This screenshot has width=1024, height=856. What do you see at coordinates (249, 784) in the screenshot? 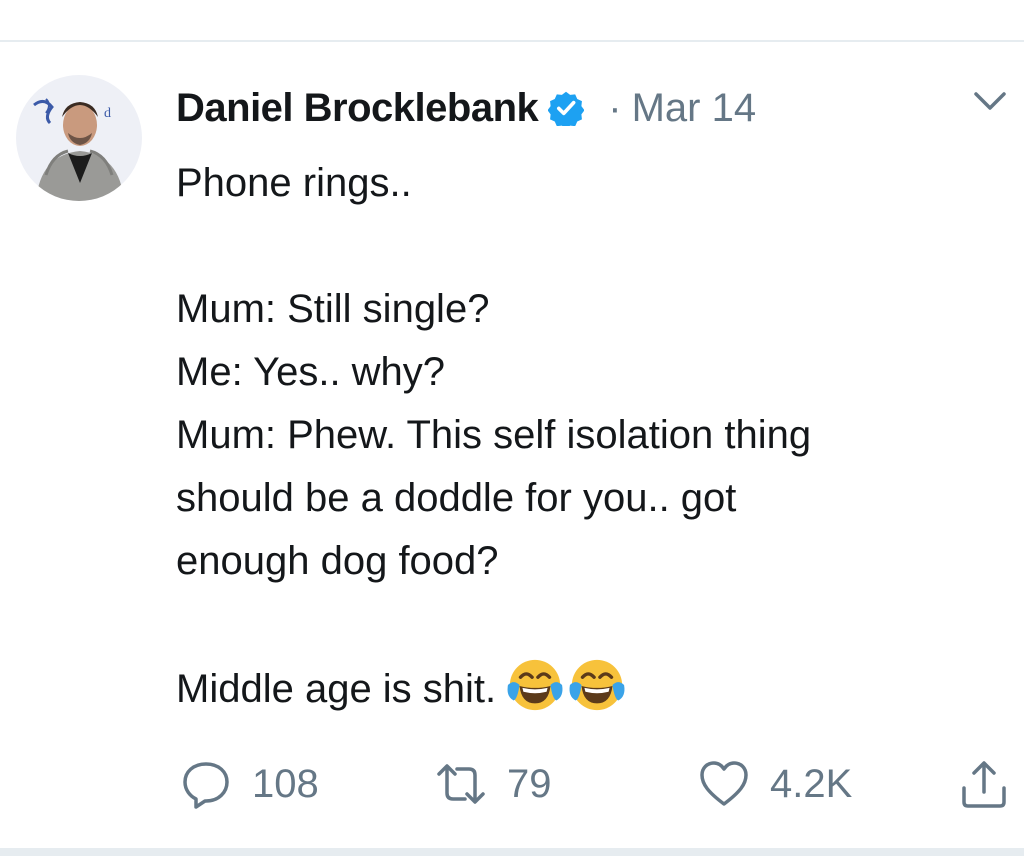
I see `reply-button: 108` at bounding box center [249, 784].